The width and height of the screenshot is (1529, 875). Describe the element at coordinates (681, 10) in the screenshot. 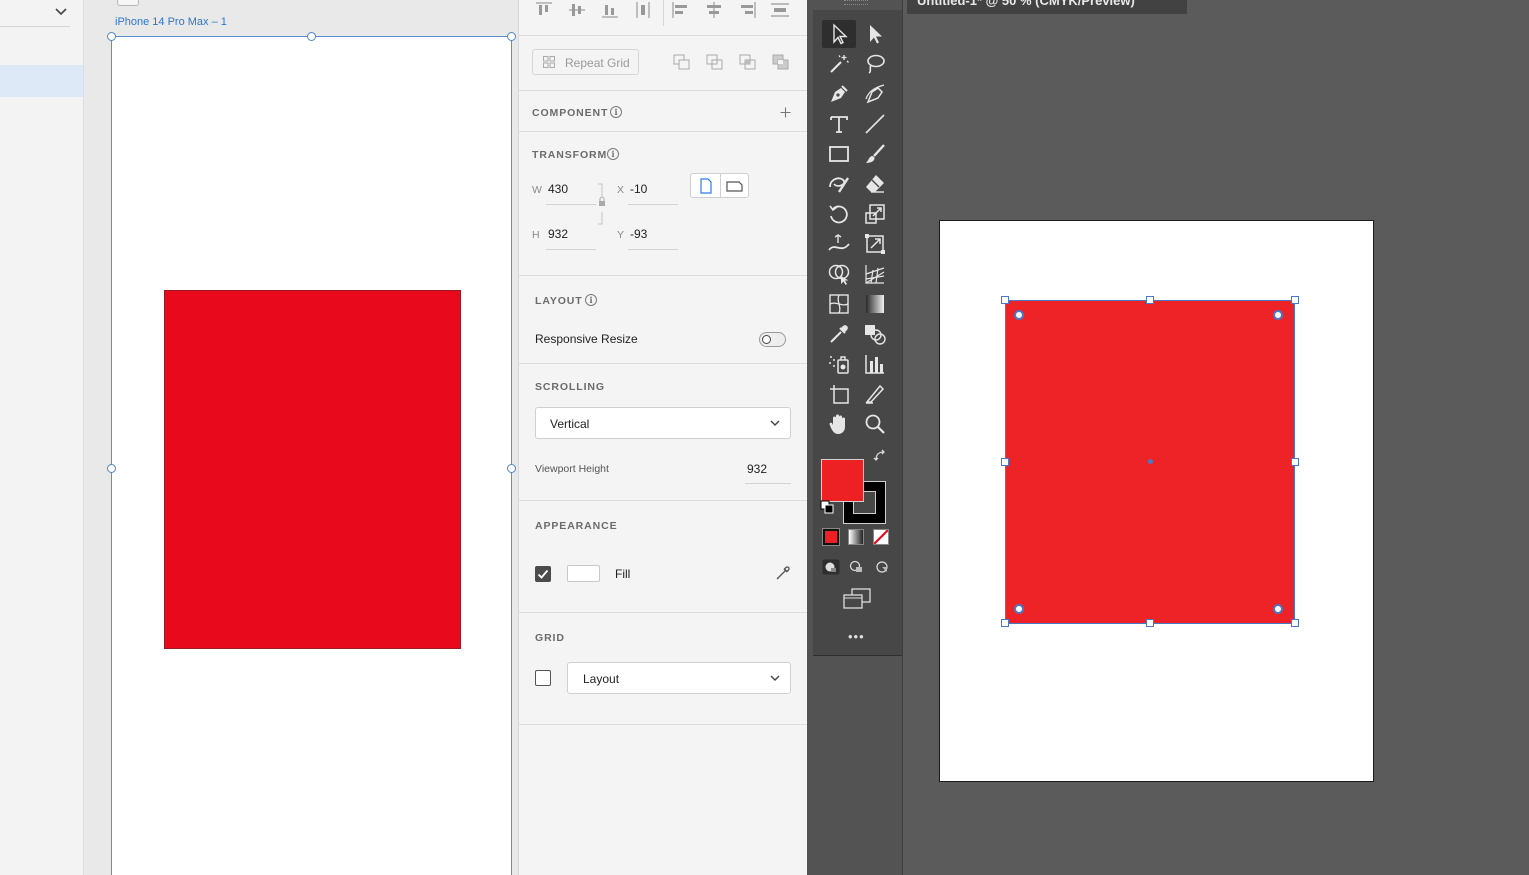

I see `align-left-icon` at that location.